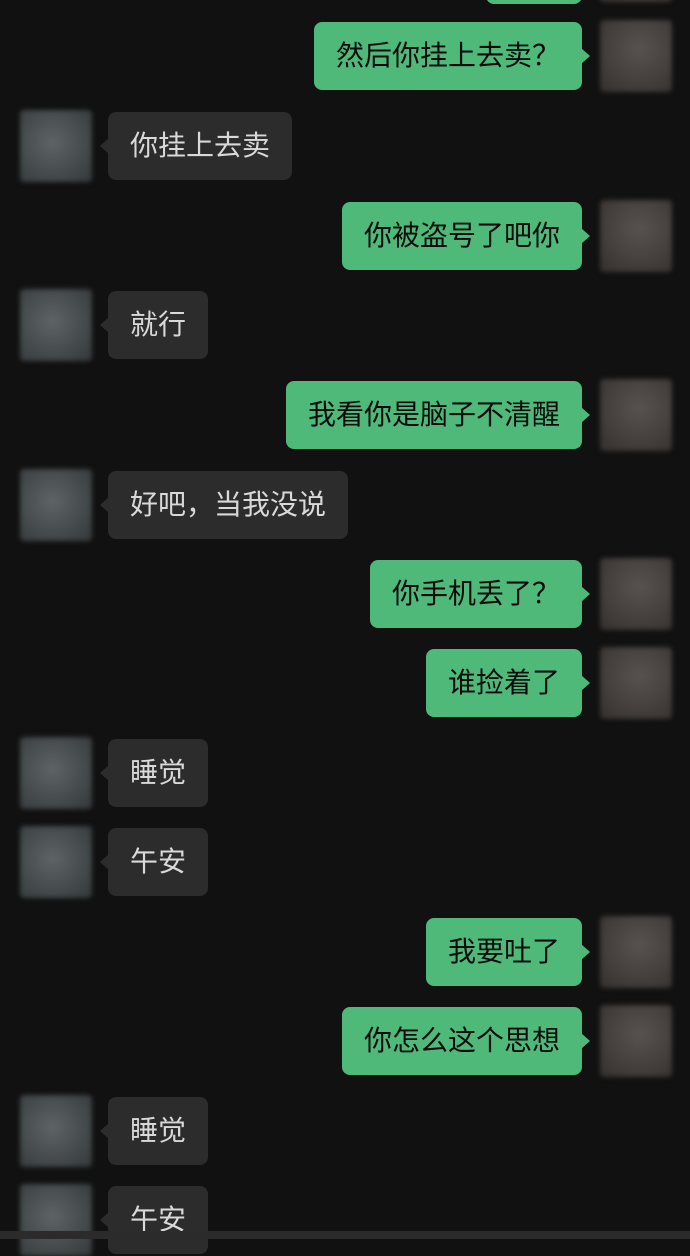 Image resolution: width=690 pixels, height=1256 pixels. What do you see at coordinates (534, 2) in the screenshot?
I see `message-bubble-partial` at bounding box center [534, 2].